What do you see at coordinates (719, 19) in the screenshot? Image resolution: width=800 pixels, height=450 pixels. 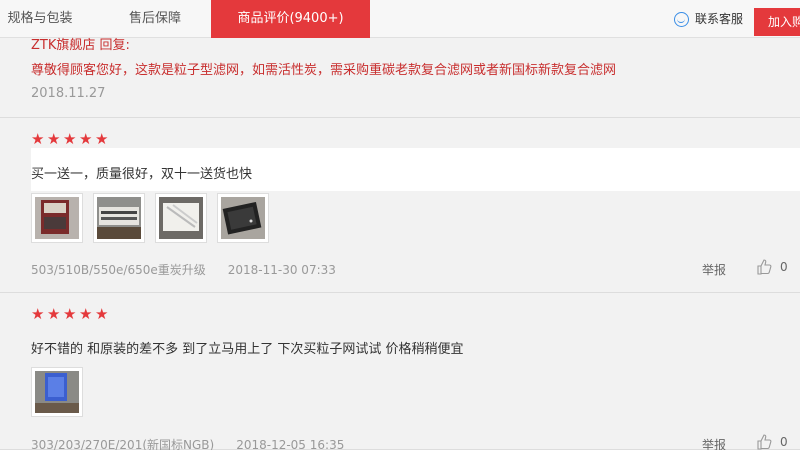 I see `contact-service-label: 联系客服` at bounding box center [719, 19].